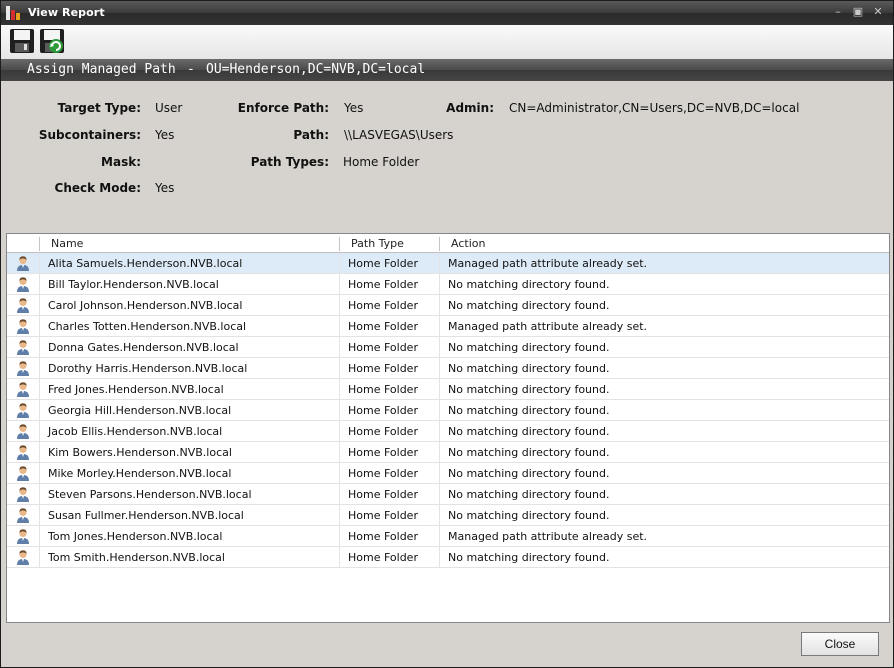 This screenshot has height=668, width=894. I want to click on bar-chart-icon, so click(14, 13).